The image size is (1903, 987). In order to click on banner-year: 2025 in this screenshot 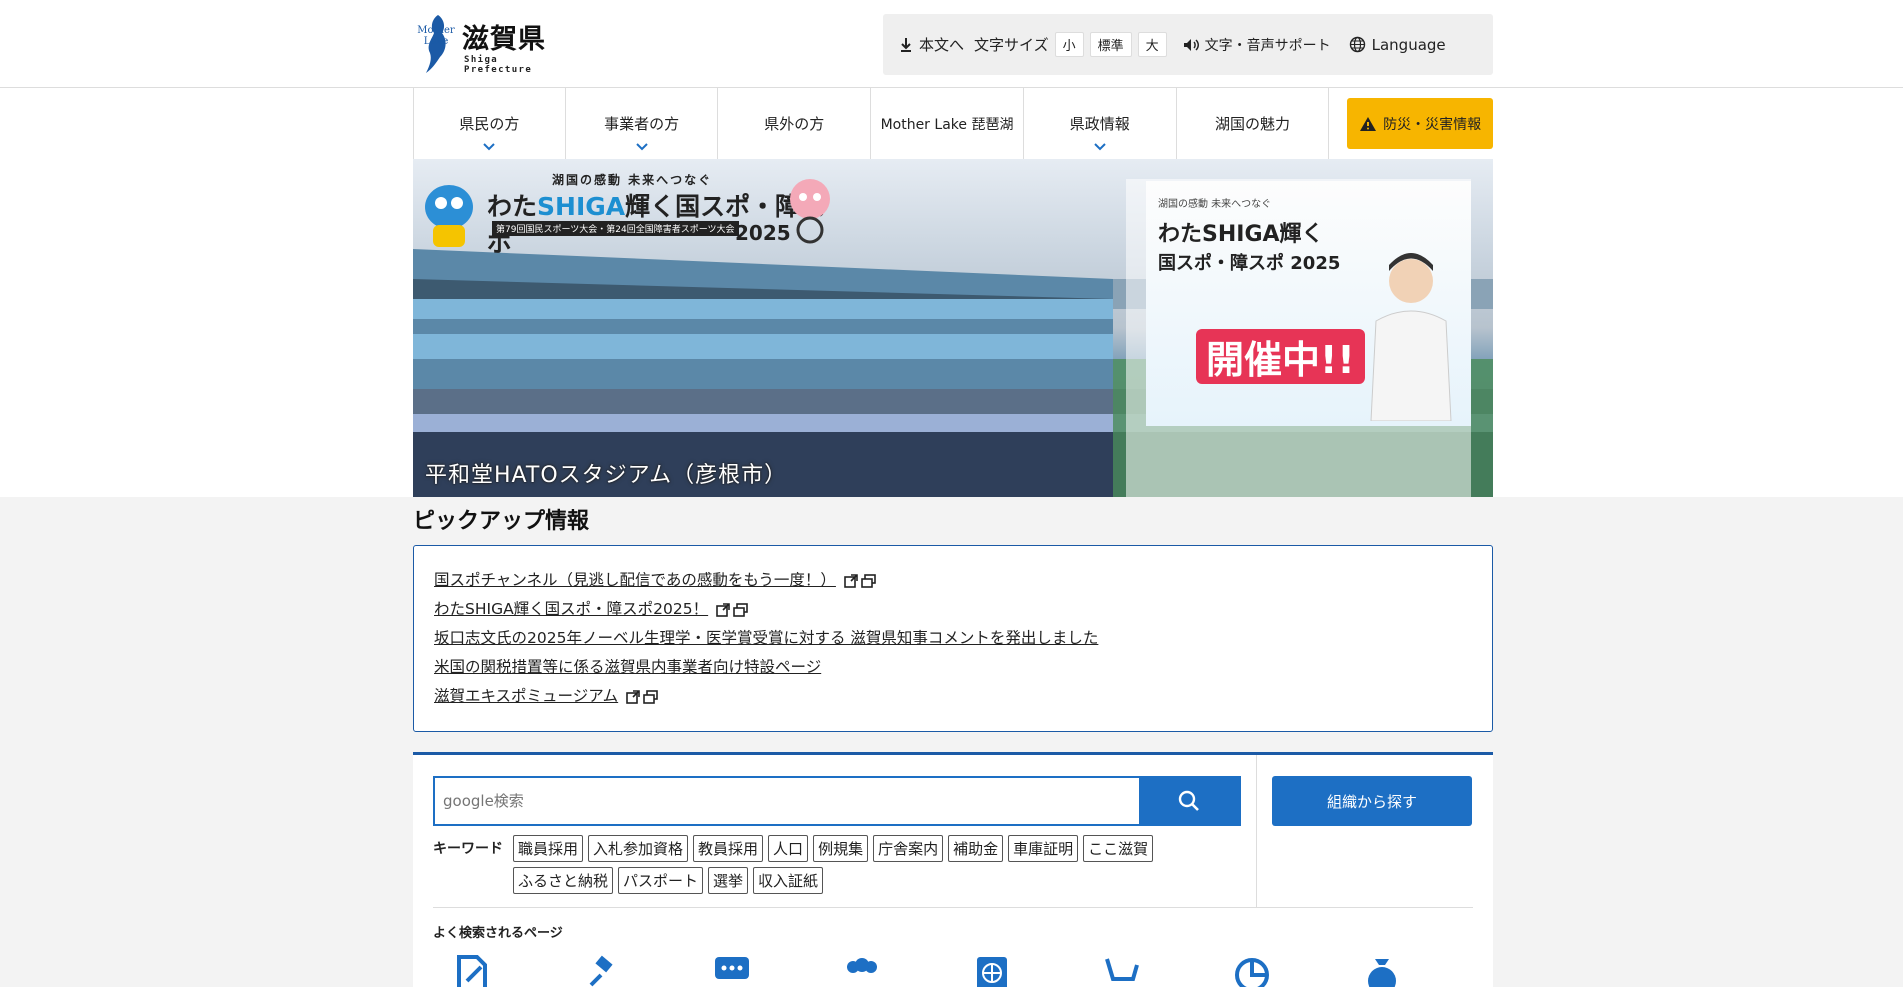, I will do `click(763, 233)`.